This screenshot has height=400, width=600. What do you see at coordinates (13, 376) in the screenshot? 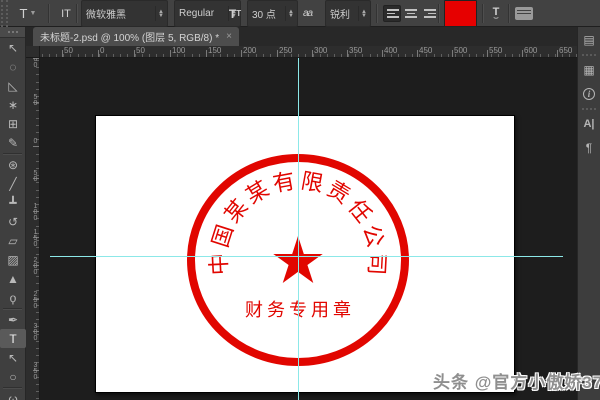
I see `ellipse-shape-tool: ○` at bounding box center [13, 376].